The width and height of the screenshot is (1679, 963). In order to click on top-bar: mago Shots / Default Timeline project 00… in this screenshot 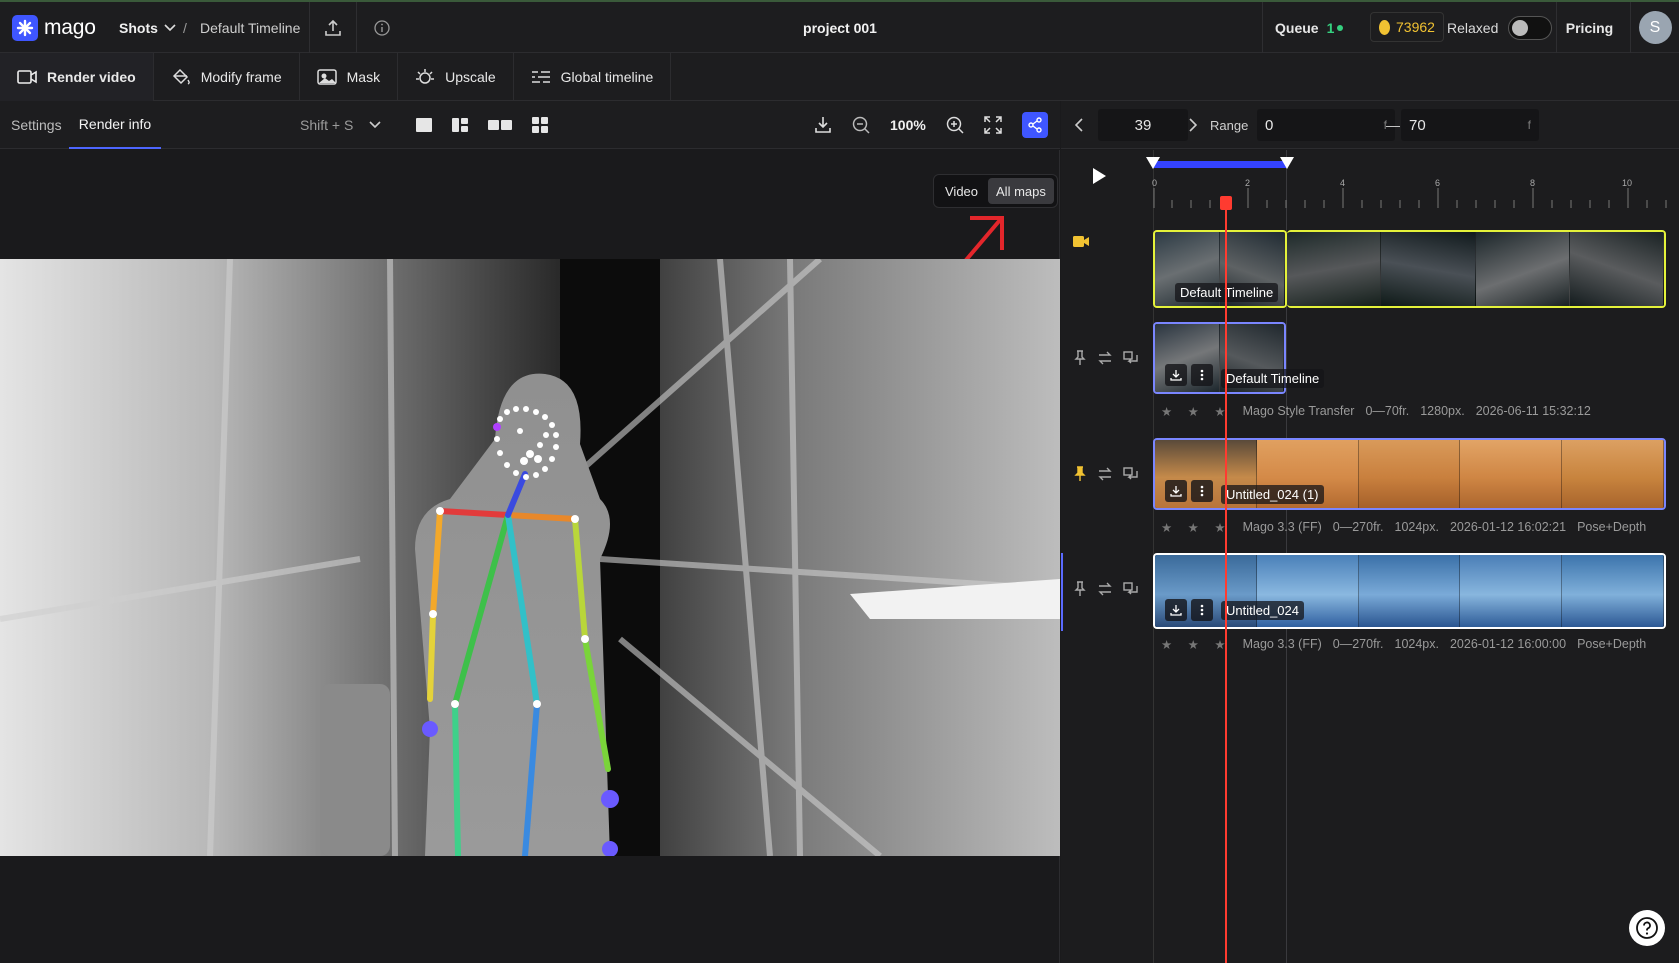, I will do `click(839, 26)`.